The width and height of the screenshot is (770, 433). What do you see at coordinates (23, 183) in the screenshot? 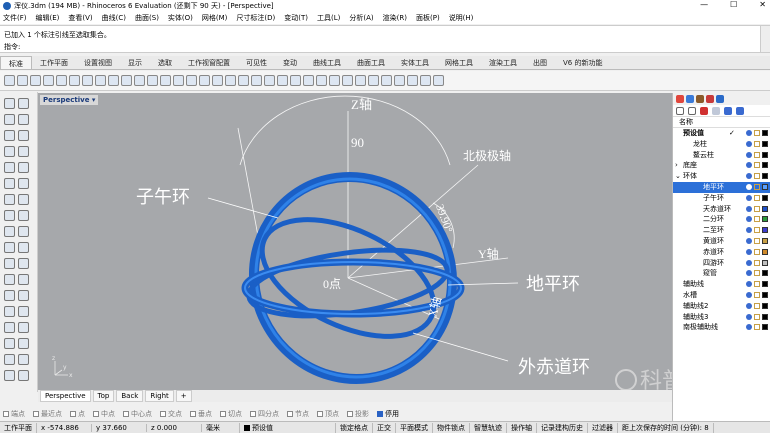
I see `extrude-icon` at bounding box center [23, 183].